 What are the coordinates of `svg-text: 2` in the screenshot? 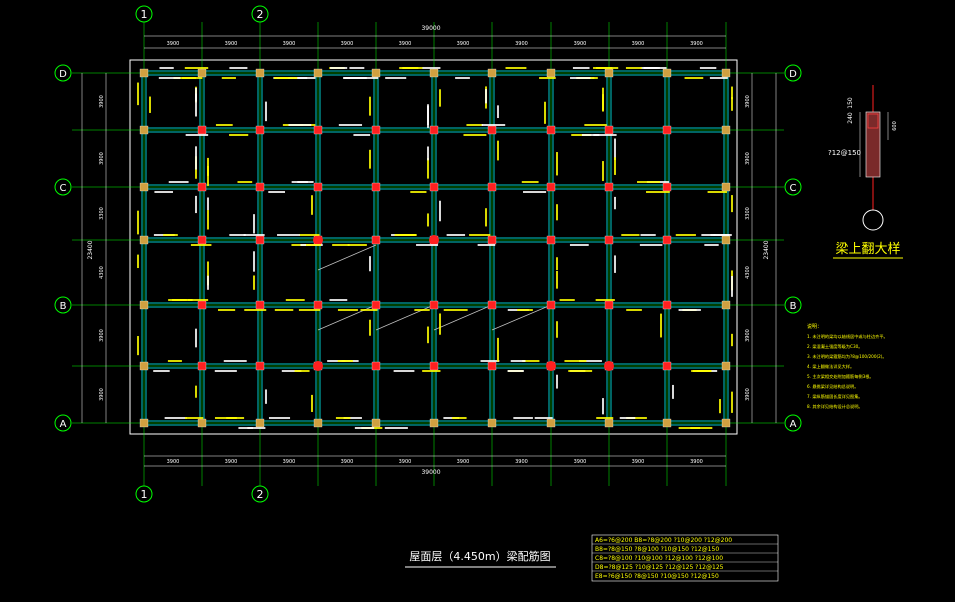 It's located at (260, 14).